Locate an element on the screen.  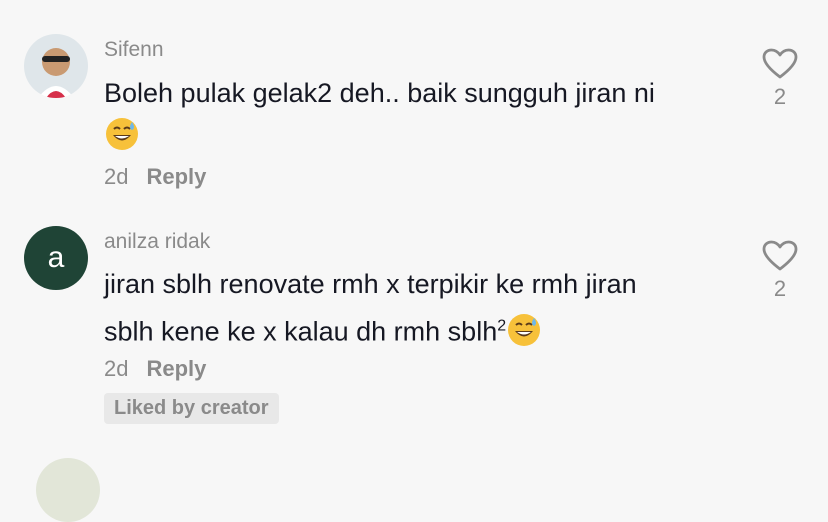
comment-text-line-2: sblh kene ke x kalau dh rmh sblh2 is located at coordinates (323, 333).